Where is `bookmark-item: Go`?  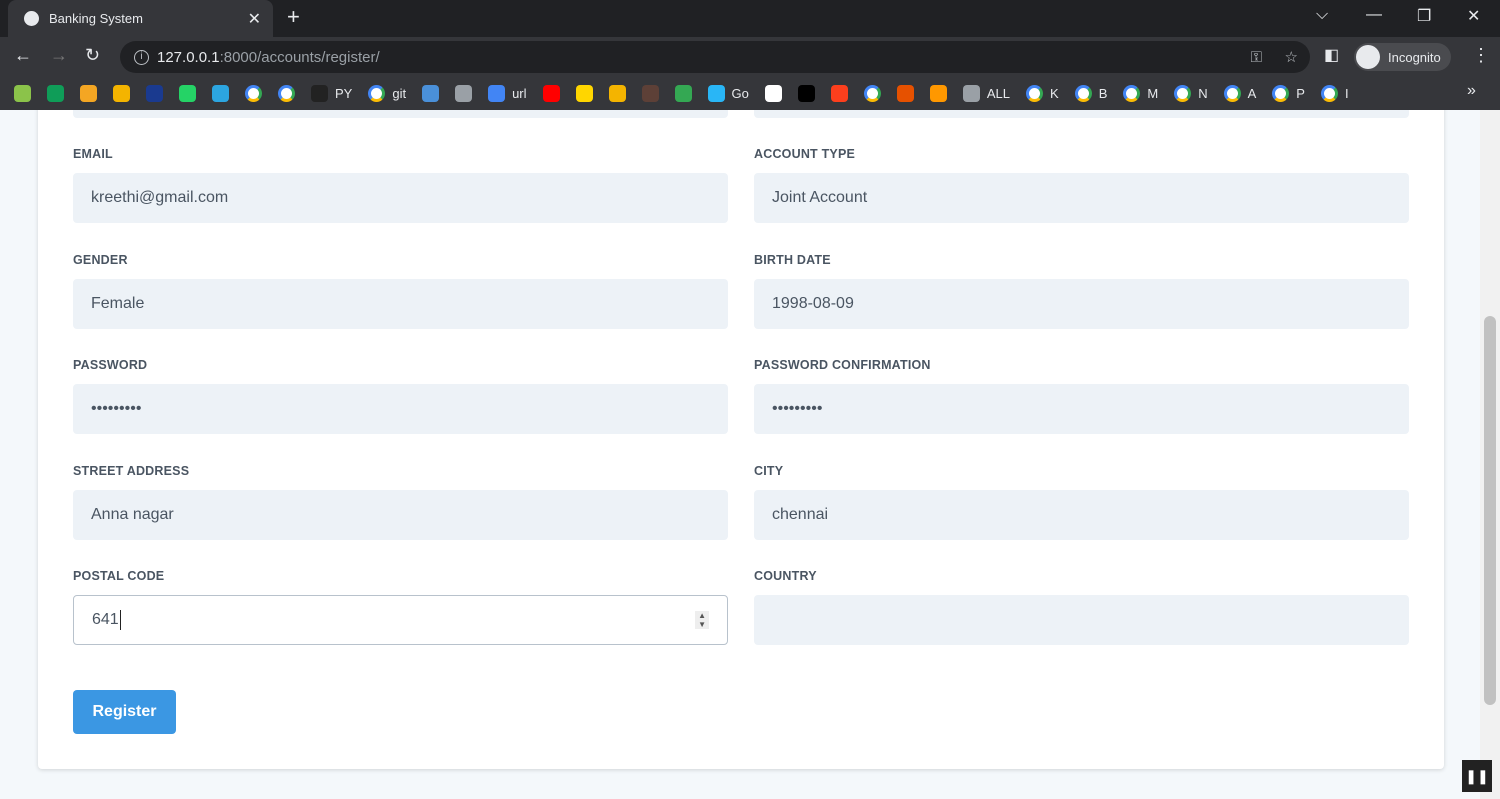 bookmark-item: Go is located at coordinates (728, 93).